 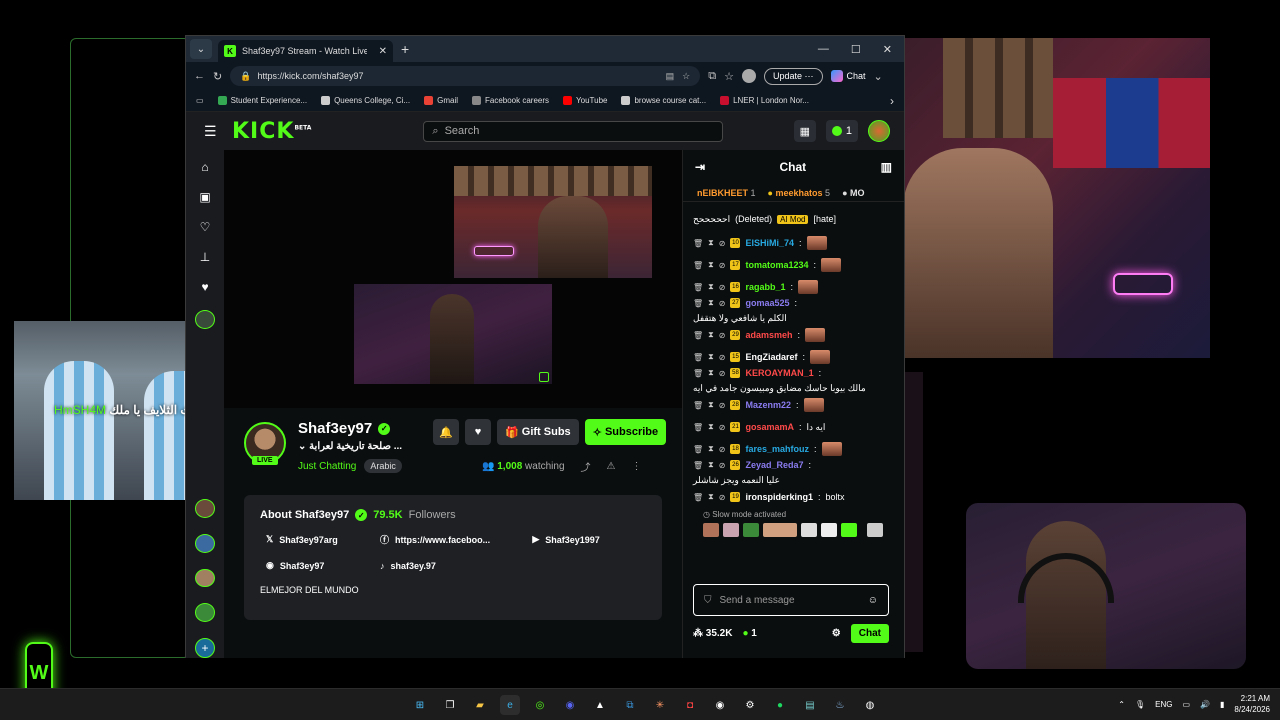 I want to click on notifications-button: 🔔, so click(x=446, y=432).